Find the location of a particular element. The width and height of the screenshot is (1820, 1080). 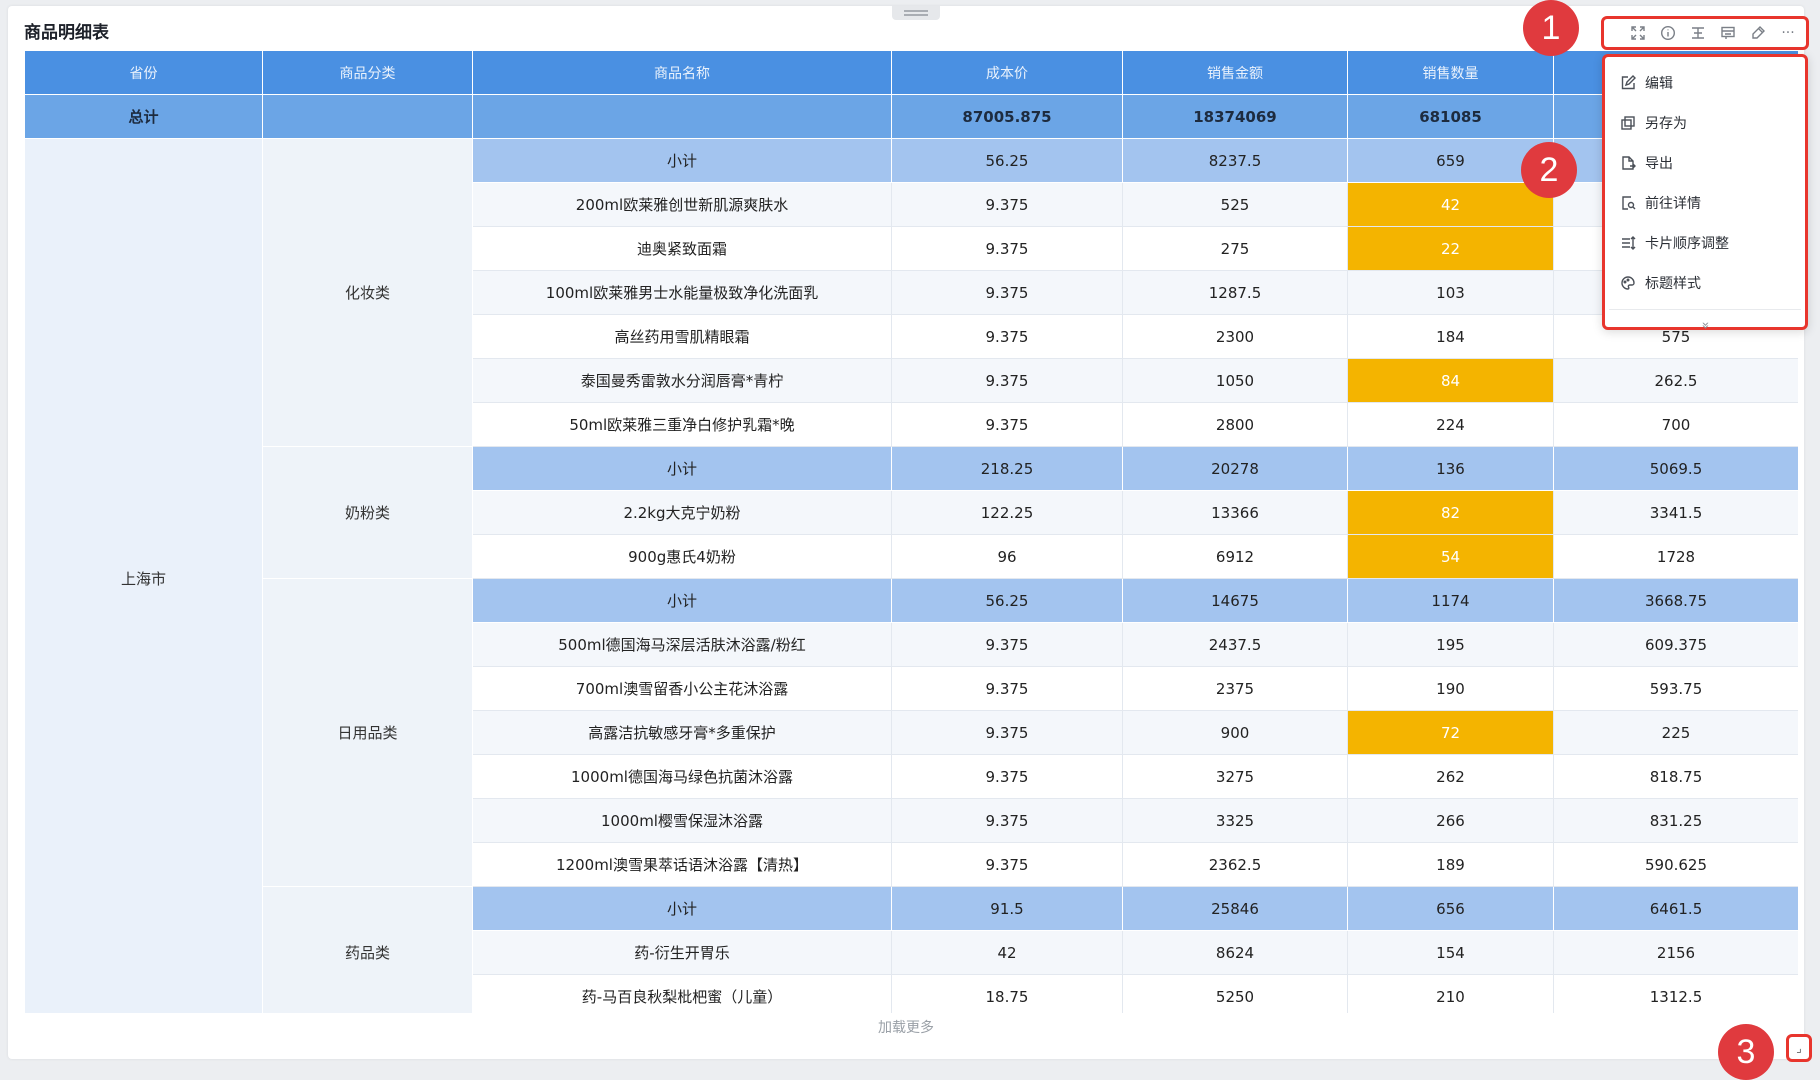

cell-extra: 609.375 is located at coordinates (1675, 644).